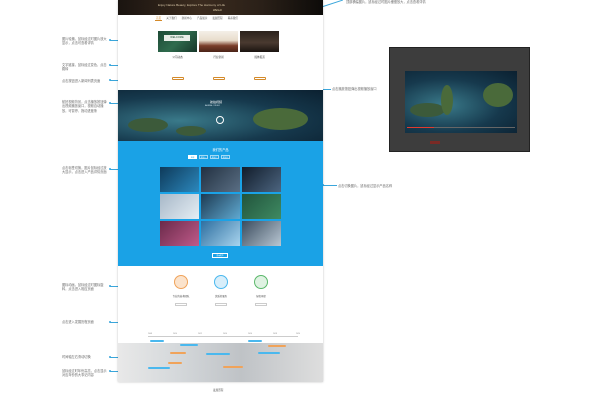 The image size is (600, 400). What do you see at coordinates (81, 81) in the screenshot?
I see `note-news-button: 点击按钮进入新闻列表页面` at bounding box center [81, 81].